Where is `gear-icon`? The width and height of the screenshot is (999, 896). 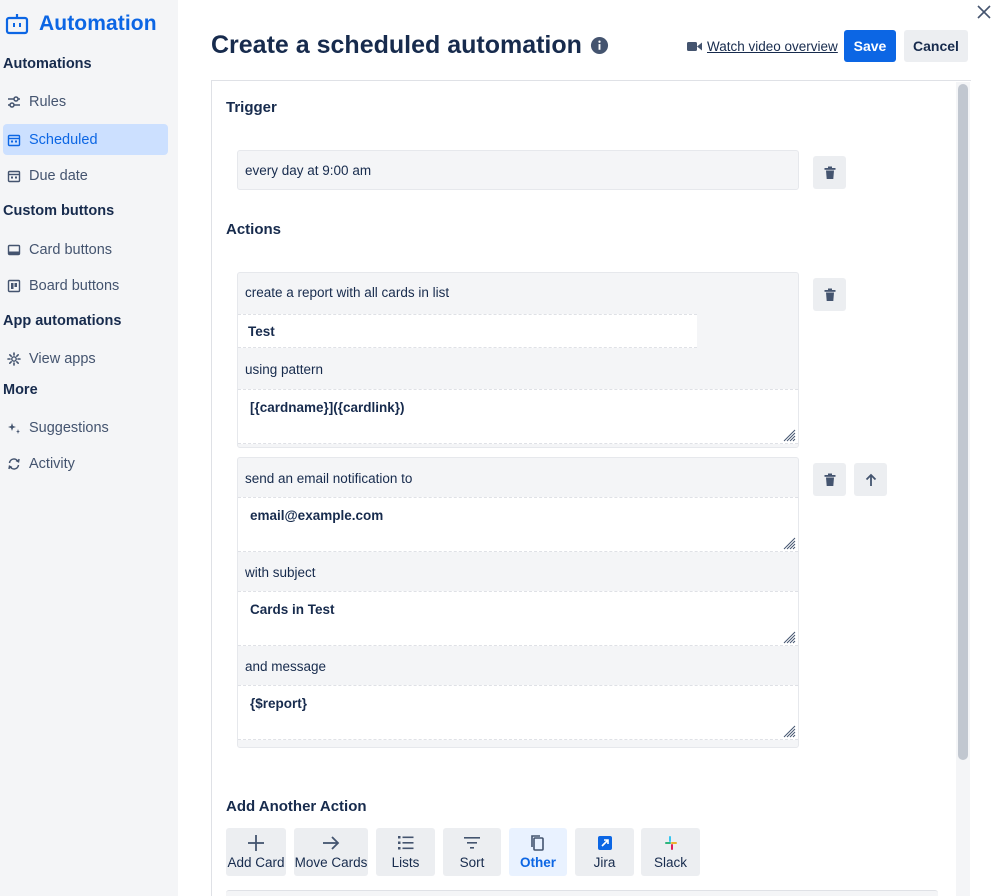 gear-icon is located at coordinates (14, 358).